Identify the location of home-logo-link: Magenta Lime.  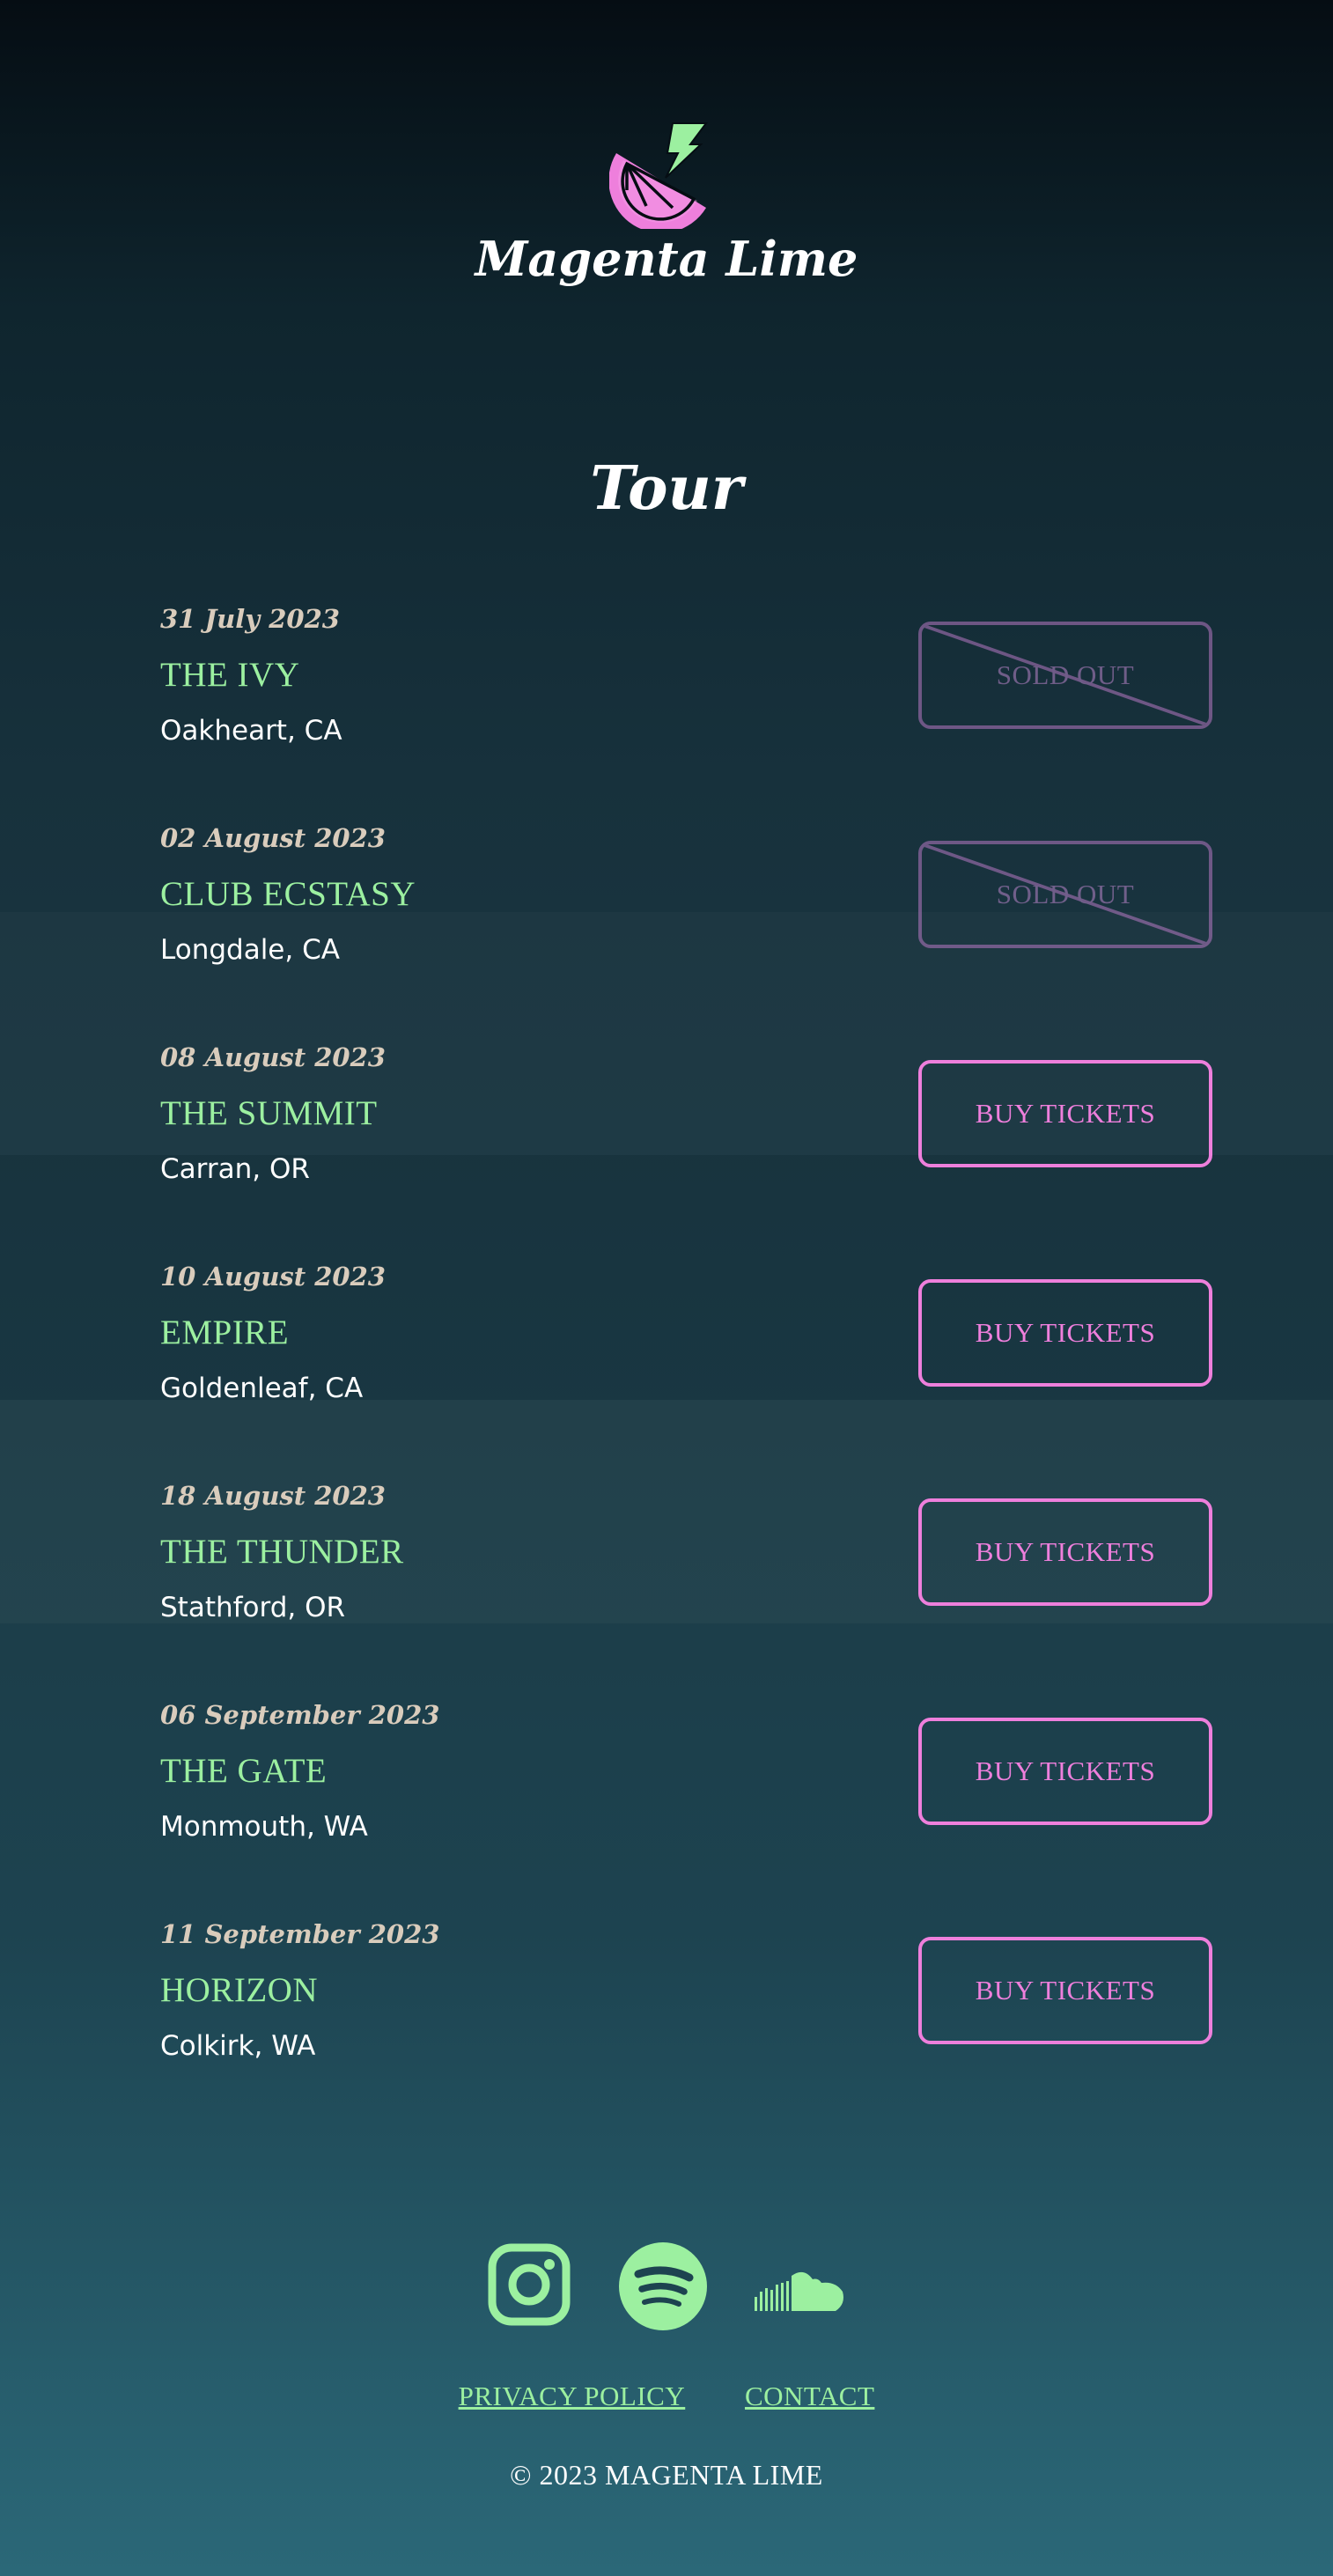
(666, 201).